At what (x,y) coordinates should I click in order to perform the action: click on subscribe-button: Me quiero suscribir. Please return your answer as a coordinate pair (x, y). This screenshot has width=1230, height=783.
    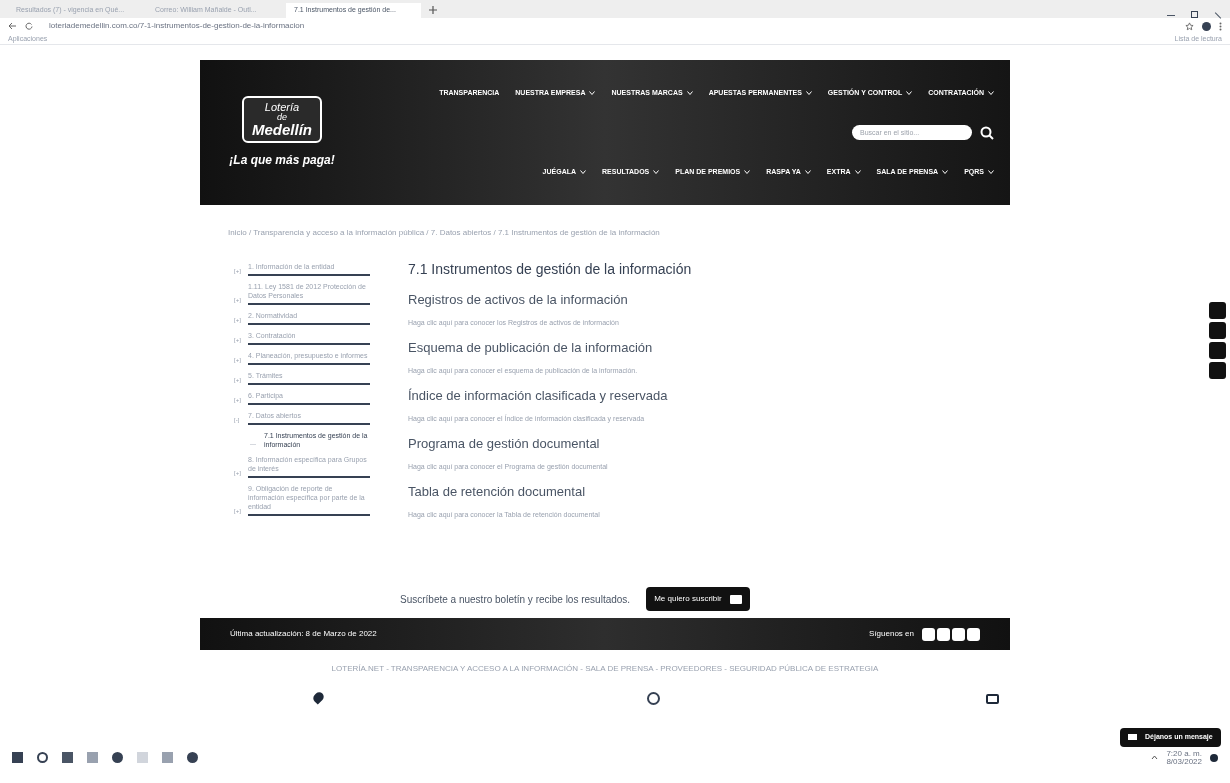
    Looking at the image, I should click on (698, 599).